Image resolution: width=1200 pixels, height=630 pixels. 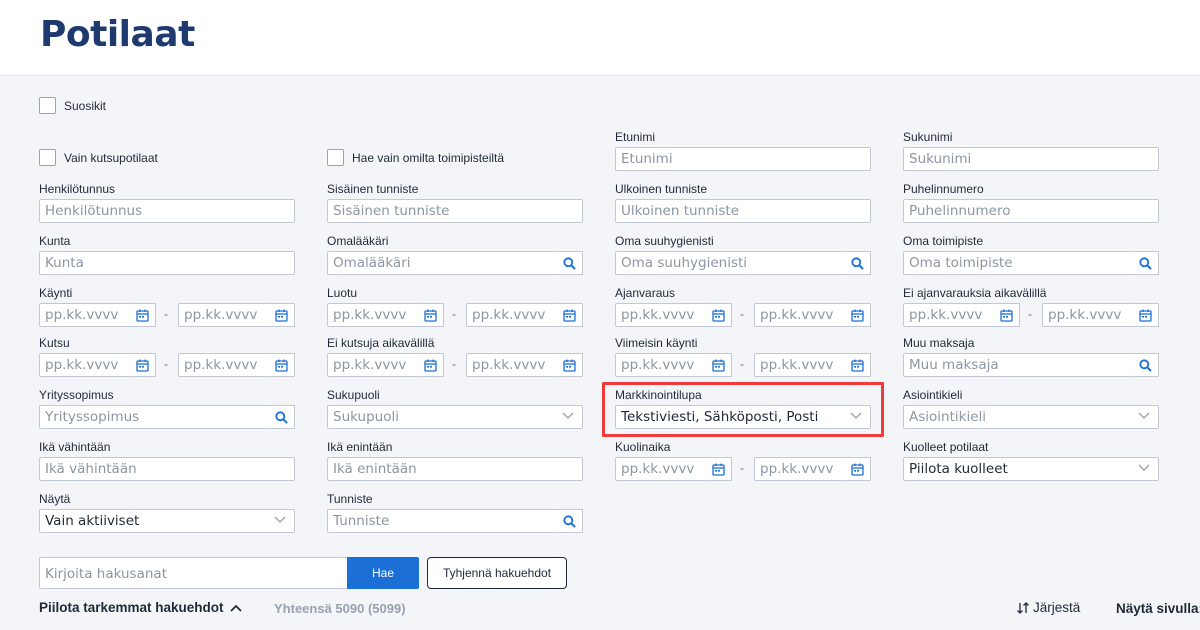 I want to click on own-hygienist-search-button, so click(x=858, y=263).